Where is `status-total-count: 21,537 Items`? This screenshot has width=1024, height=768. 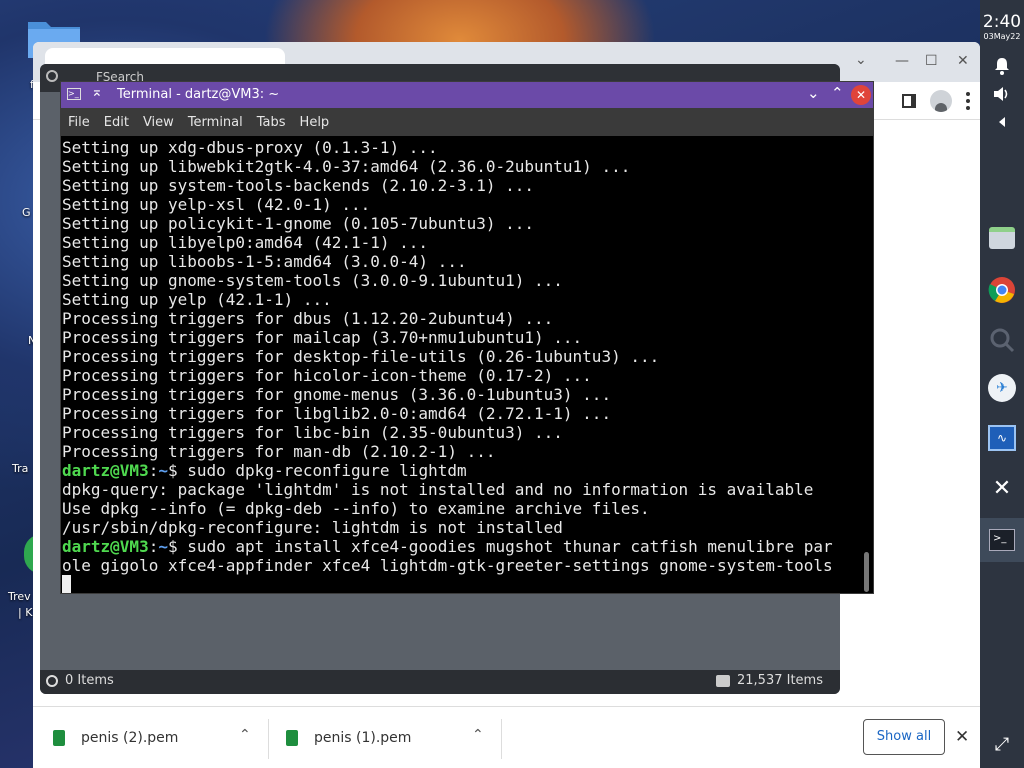
status-total-count: 21,537 Items is located at coordinates (780, 680).